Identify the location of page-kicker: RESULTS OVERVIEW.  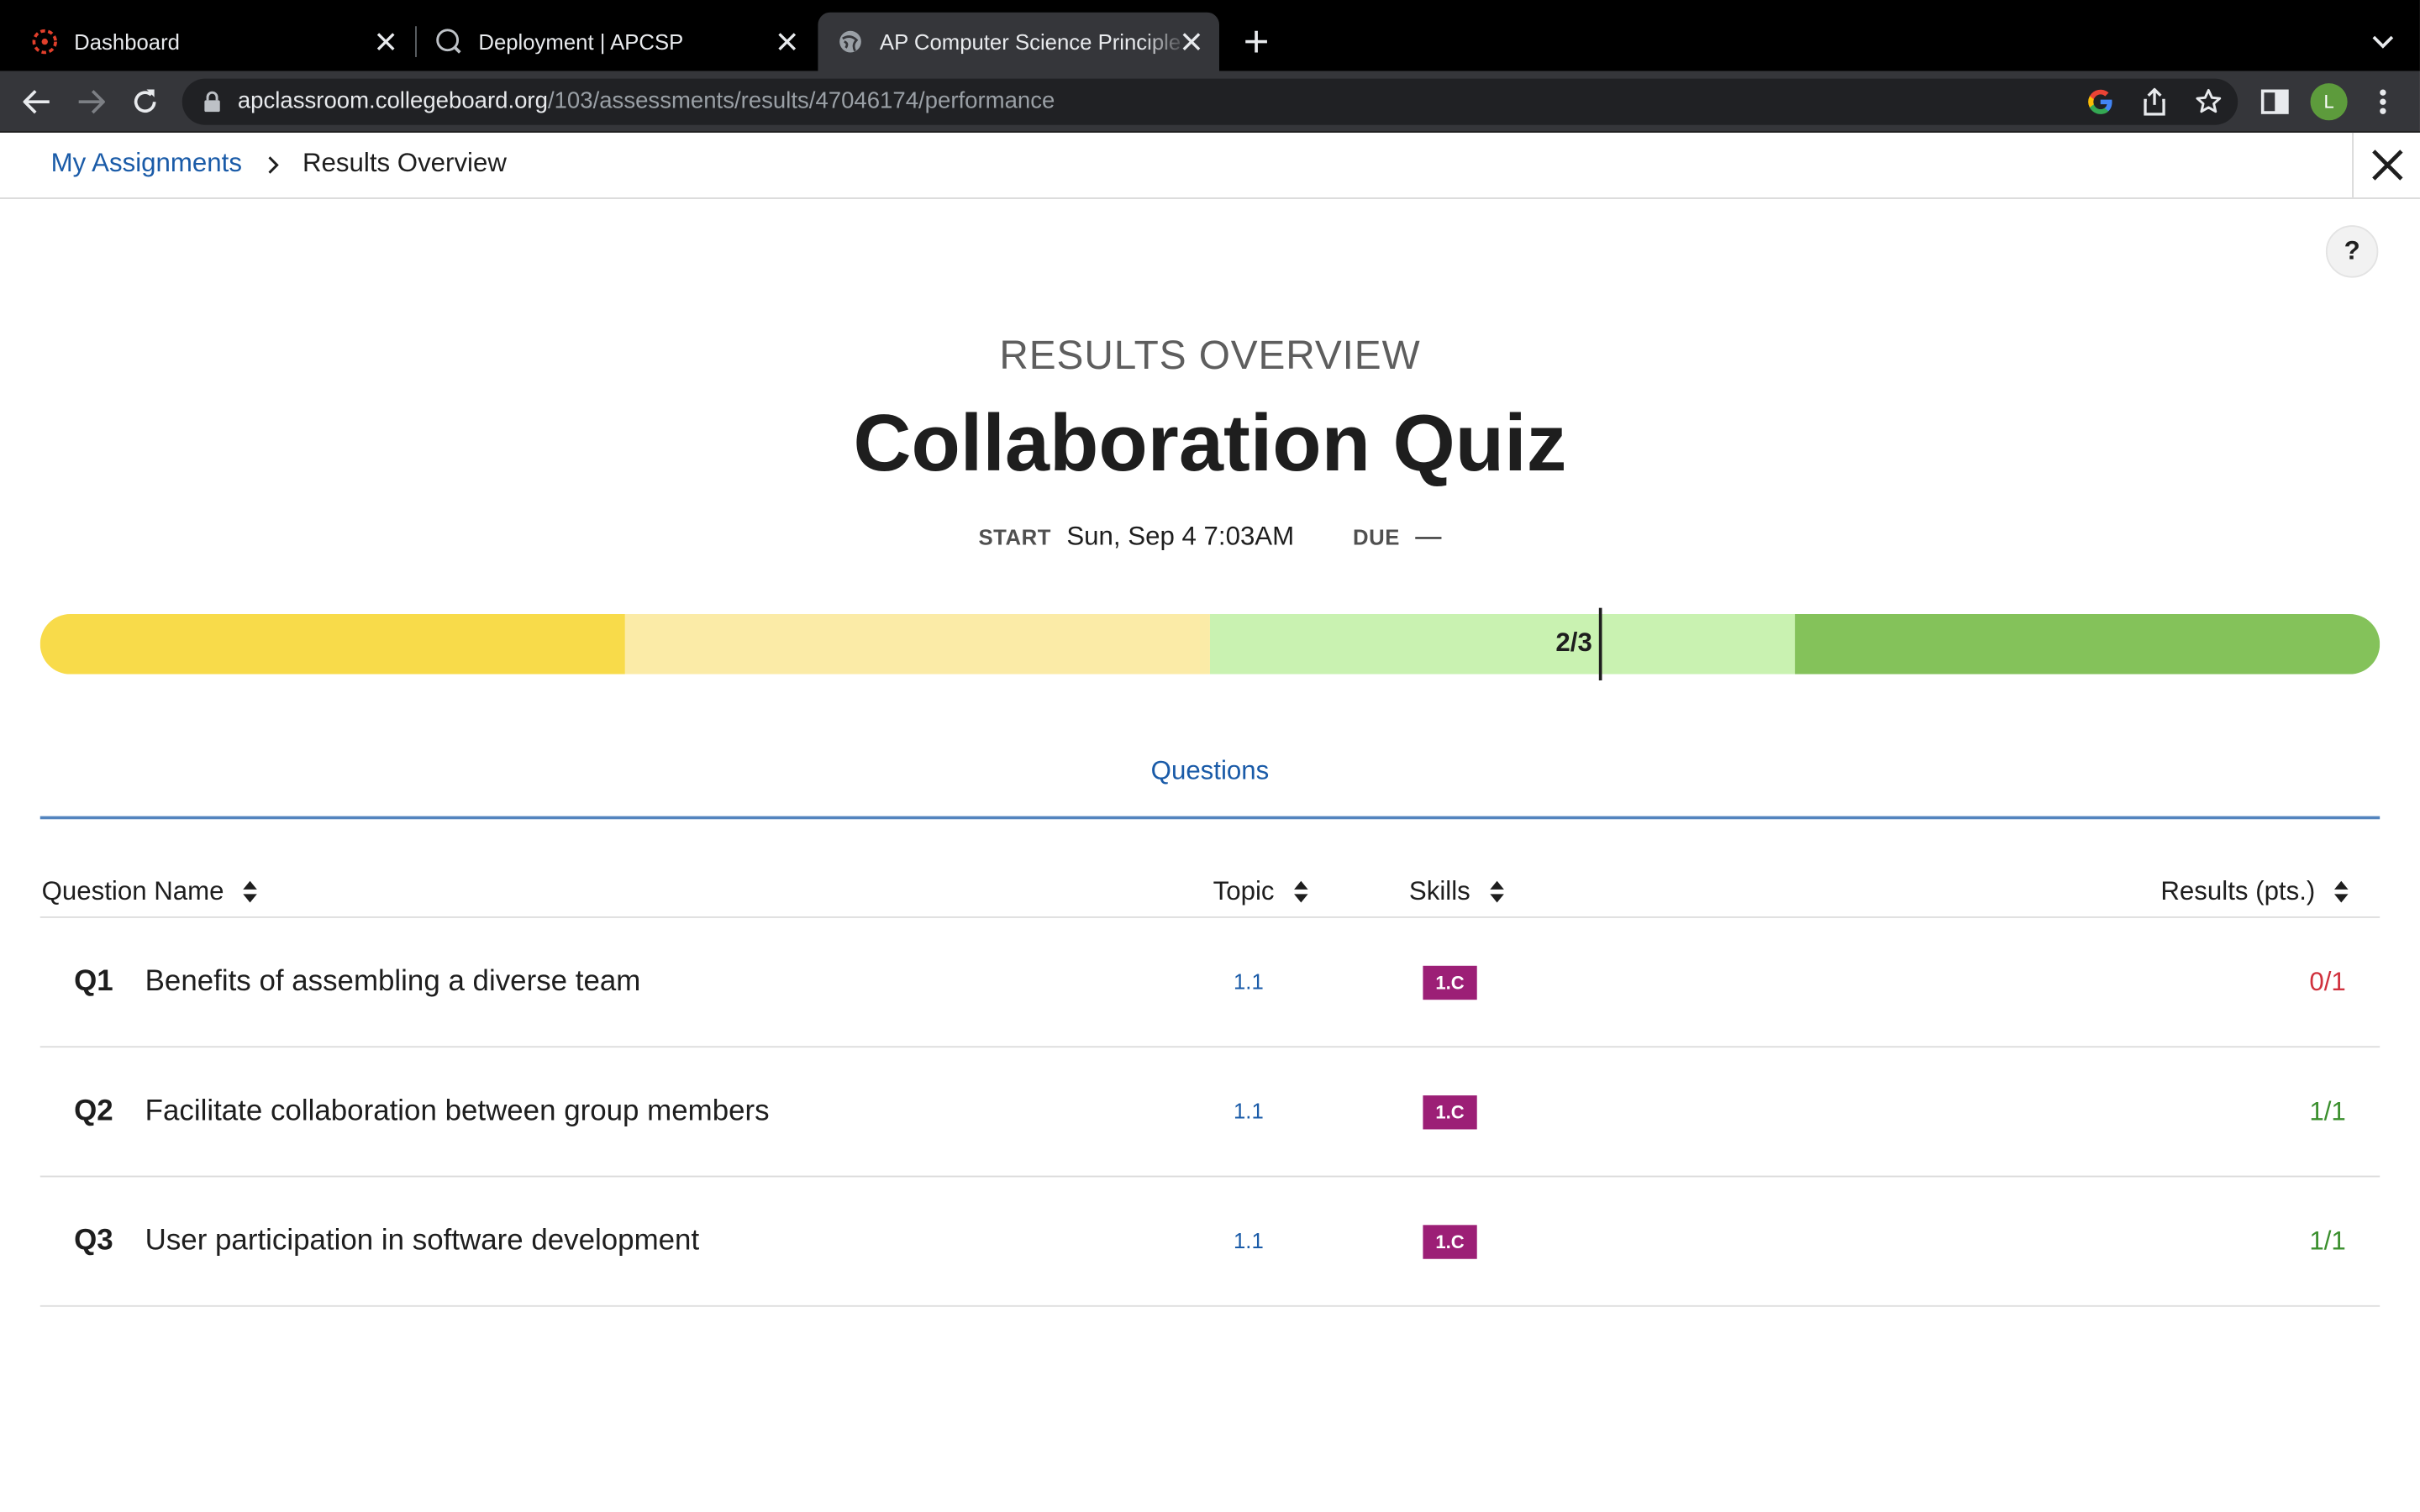
(1210, 354).